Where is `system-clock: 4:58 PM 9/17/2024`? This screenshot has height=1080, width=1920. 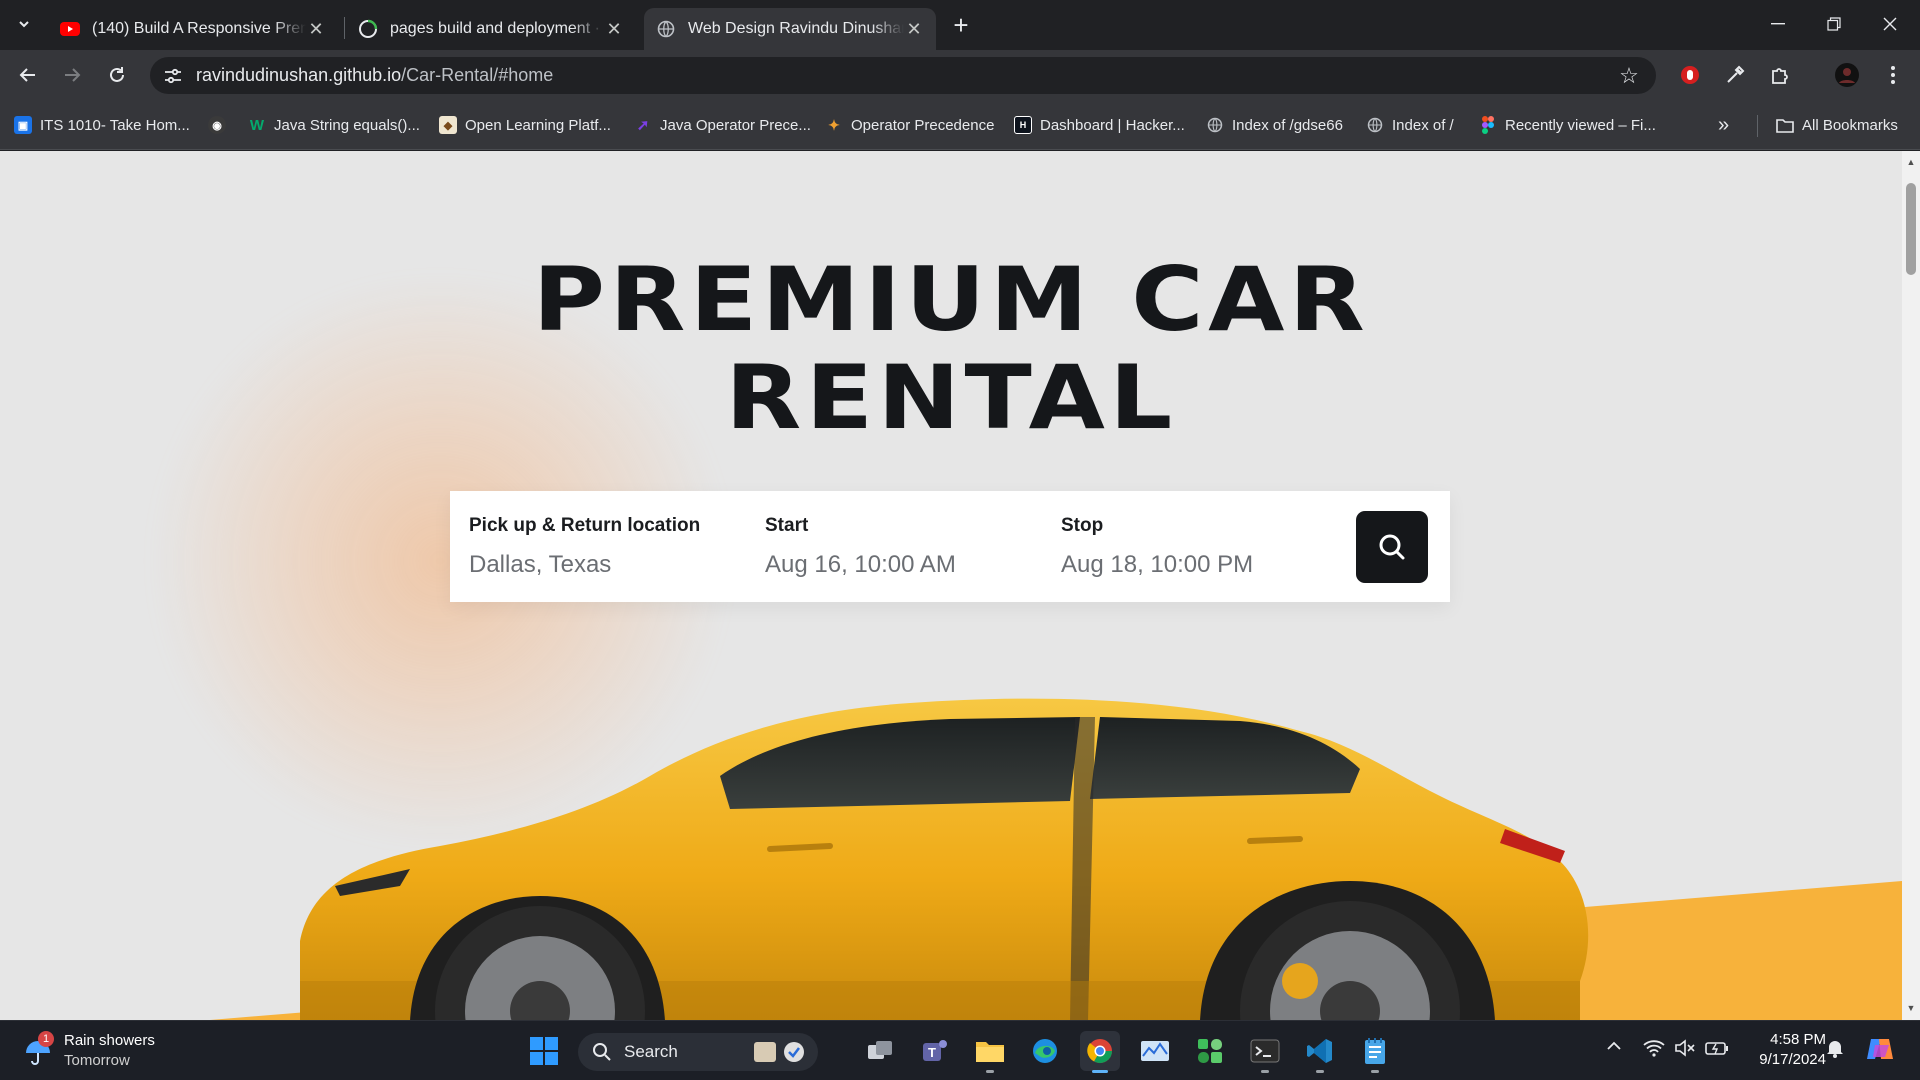 system-clock: 4:58 PM 9/17/2024 is located at coordinates (1783, 1050).